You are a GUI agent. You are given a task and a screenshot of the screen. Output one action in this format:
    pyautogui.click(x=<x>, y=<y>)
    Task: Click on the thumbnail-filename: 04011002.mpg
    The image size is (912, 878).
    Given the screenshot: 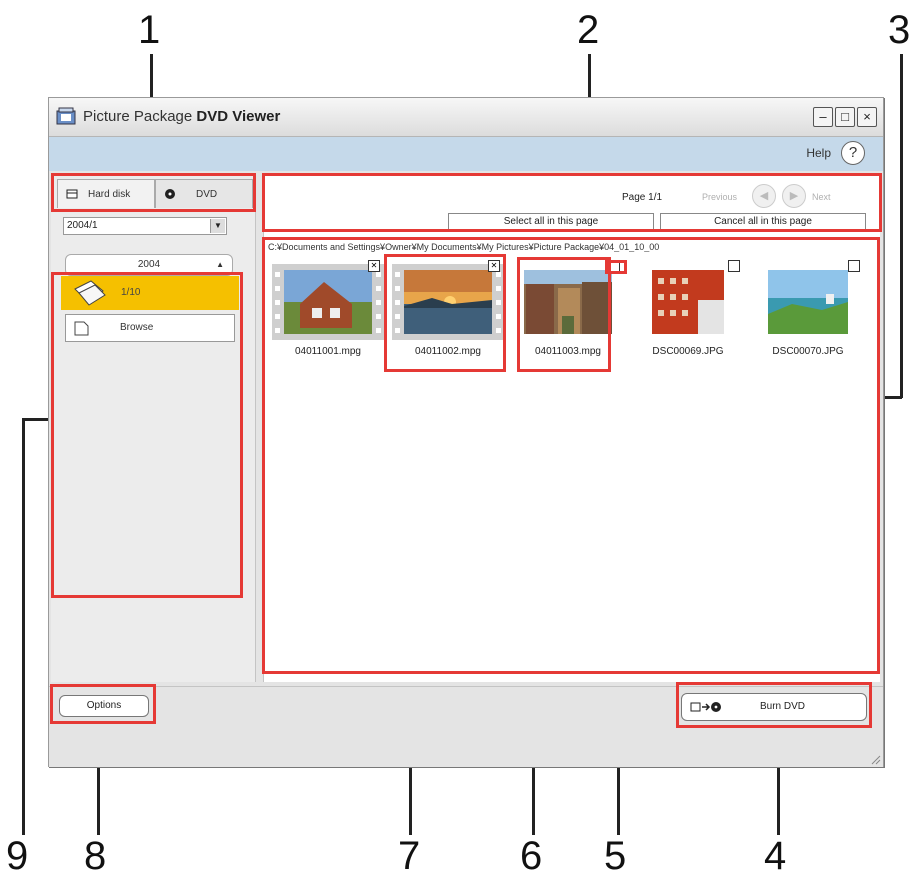 What is the action you would take?
    pyautogui.click(x=448, y=351)
    